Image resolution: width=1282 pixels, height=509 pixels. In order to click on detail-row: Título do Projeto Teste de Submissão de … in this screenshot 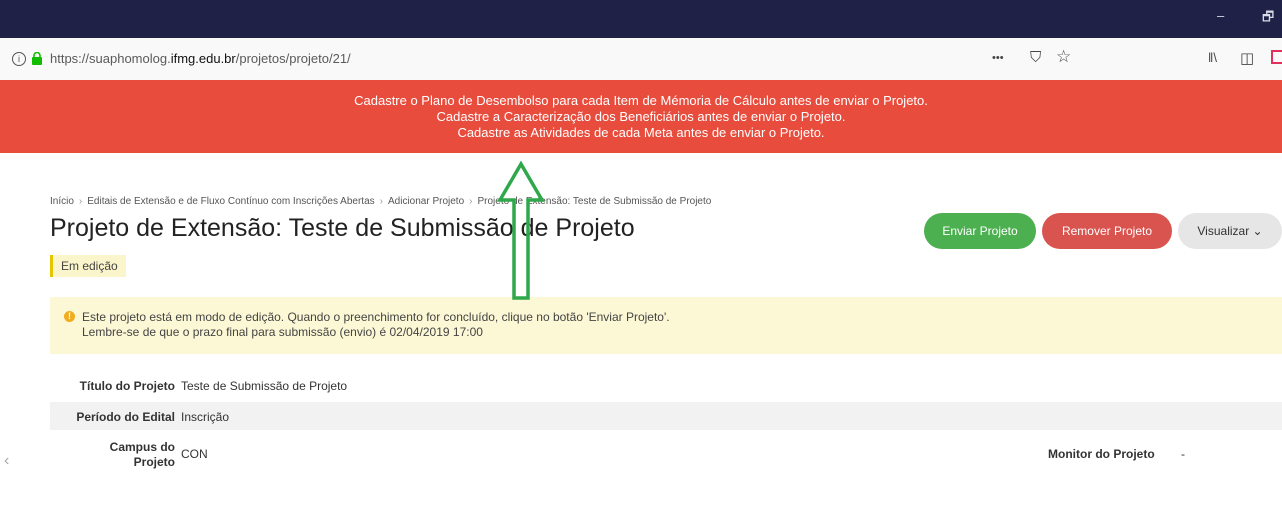, I will do `click(666, 387)`.